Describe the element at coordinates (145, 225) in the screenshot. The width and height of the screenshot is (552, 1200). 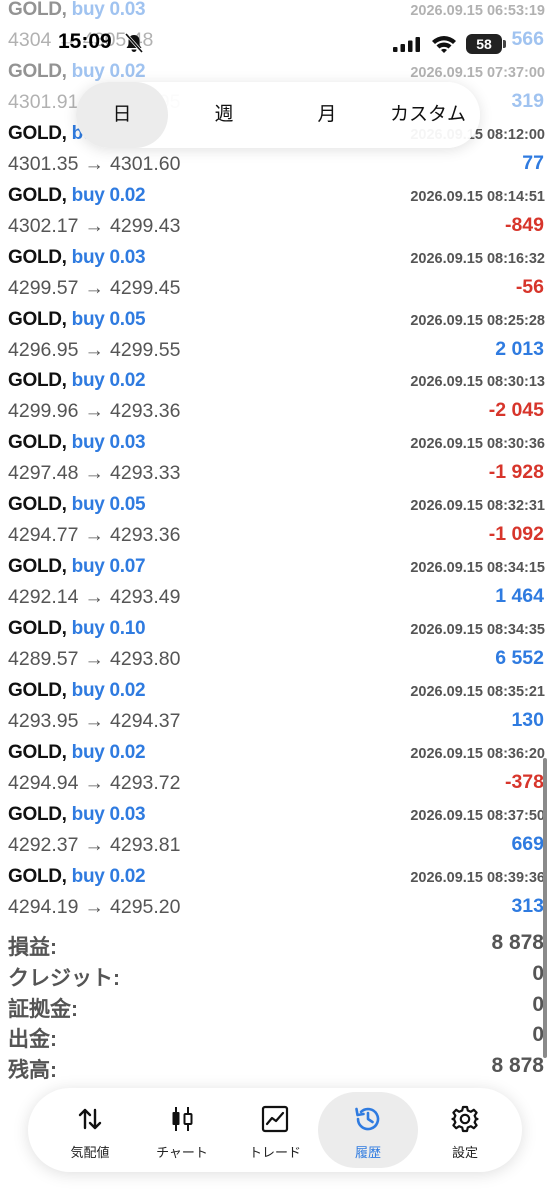
I see `close-price: 4299.43` at that location.